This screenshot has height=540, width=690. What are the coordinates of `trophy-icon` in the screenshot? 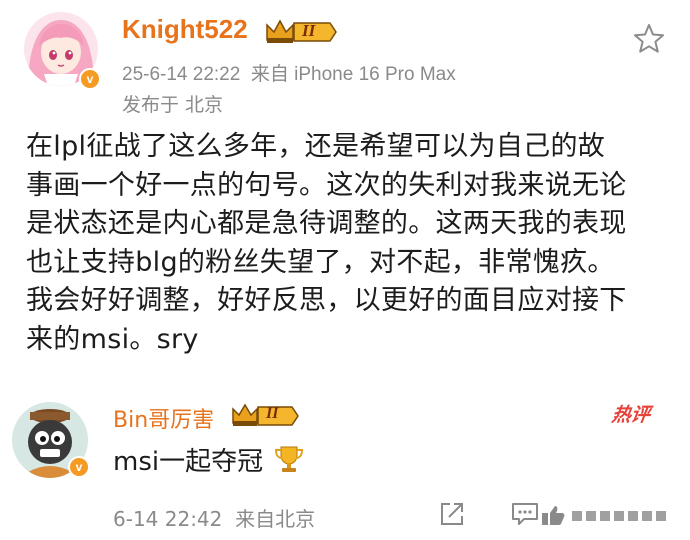 It's located at (289, 459).